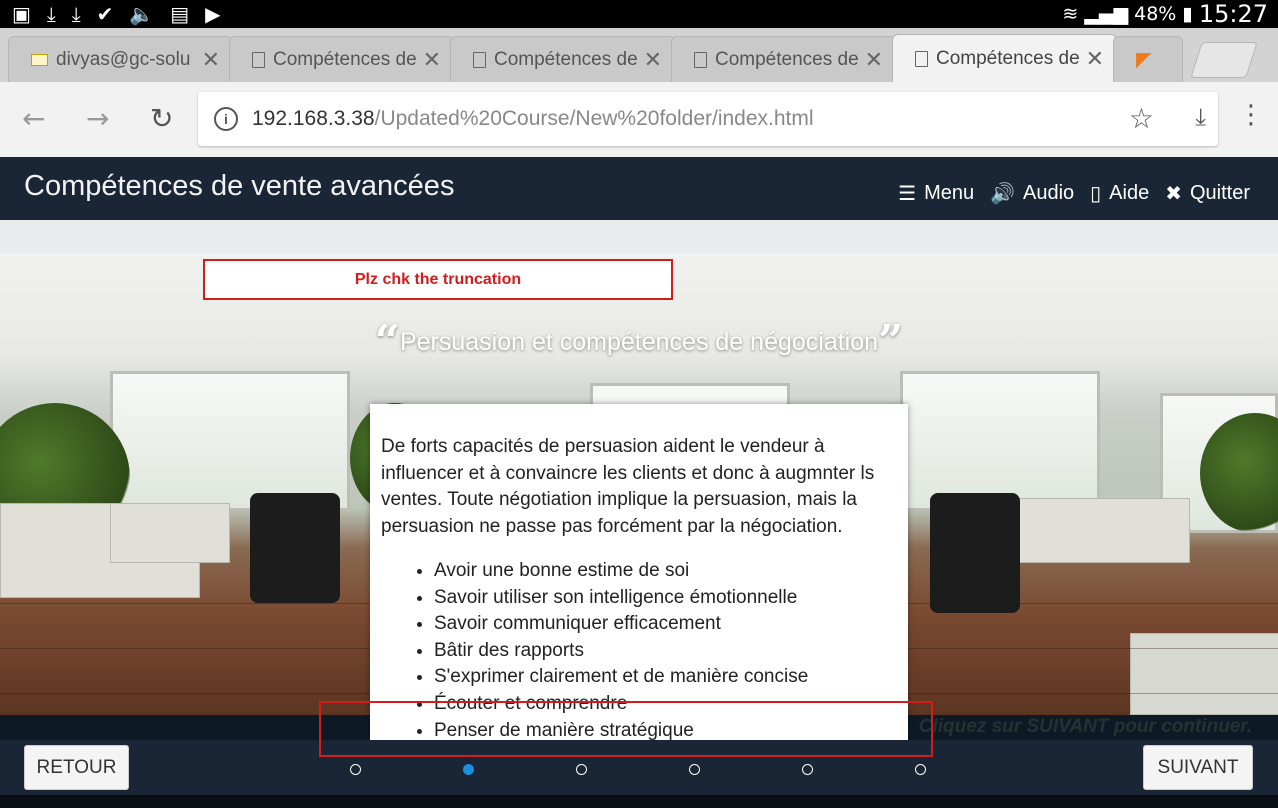 Image resolution: width=1278 pixels, height=808 pixels. What do you see at coordinates (665, 571) in the screenshot?
I see `list-item: Avoir une bonne estime de soi` at bounding box center [665, 571].